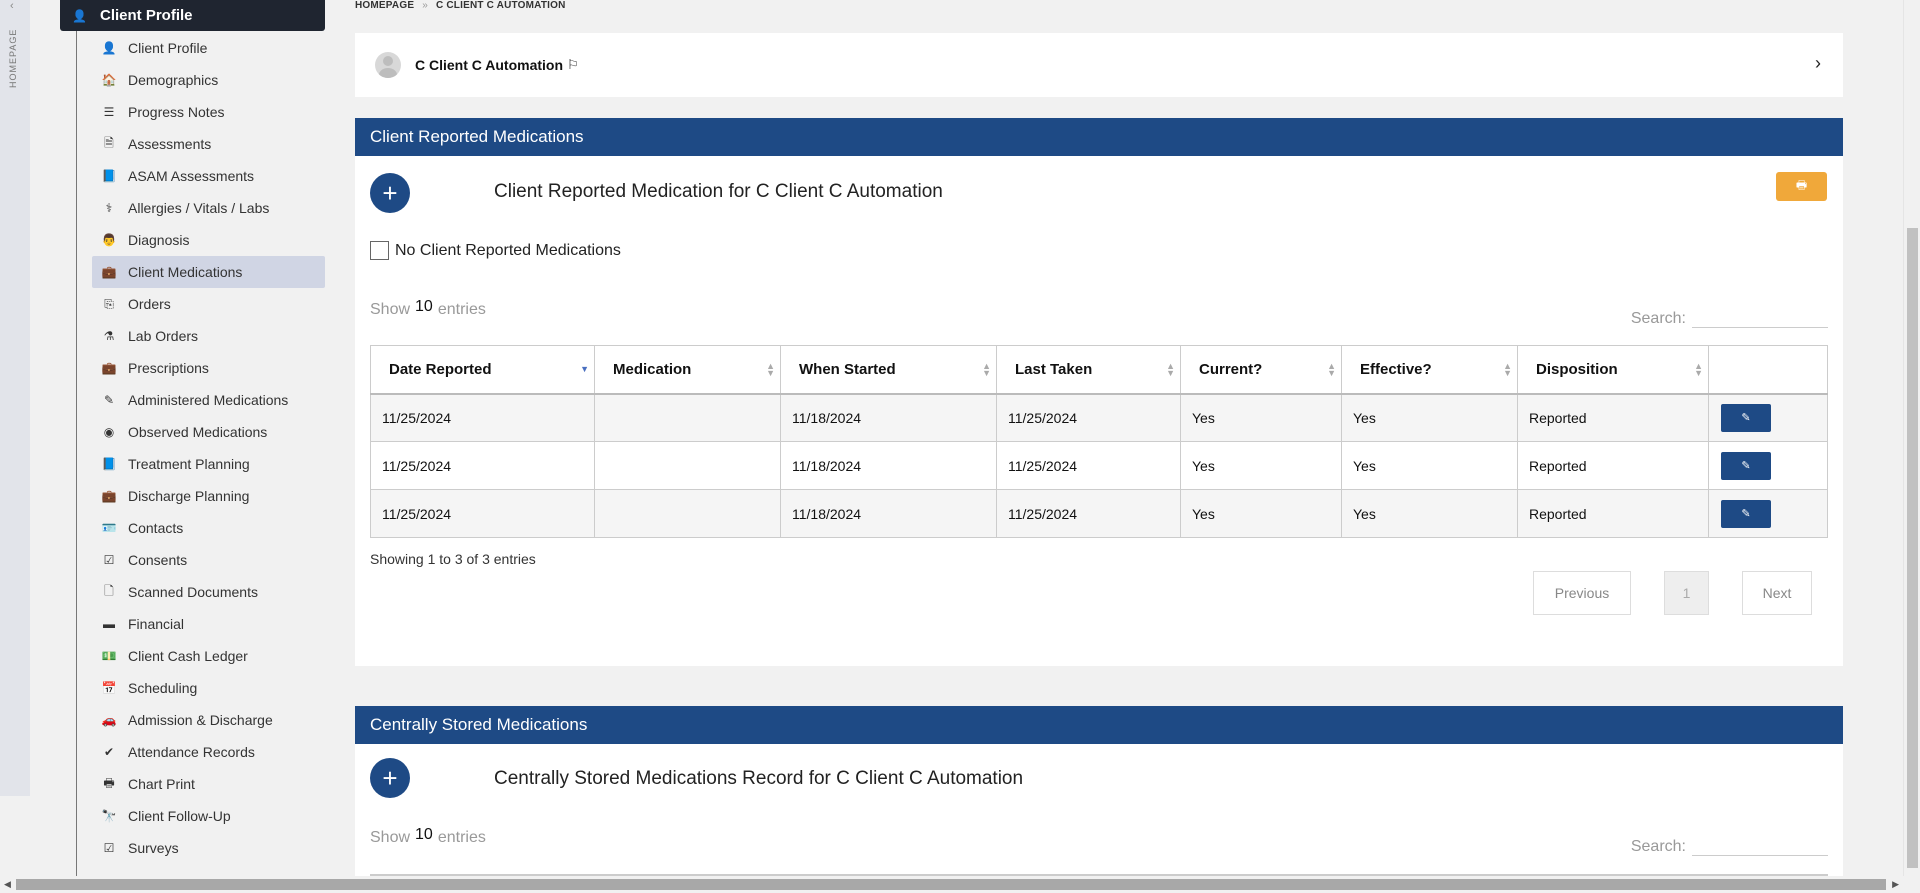  Describe the element at coordinates (191, 176) in the screenshot. I see `sidebar-item-label: ASAM Assessments` at that location.